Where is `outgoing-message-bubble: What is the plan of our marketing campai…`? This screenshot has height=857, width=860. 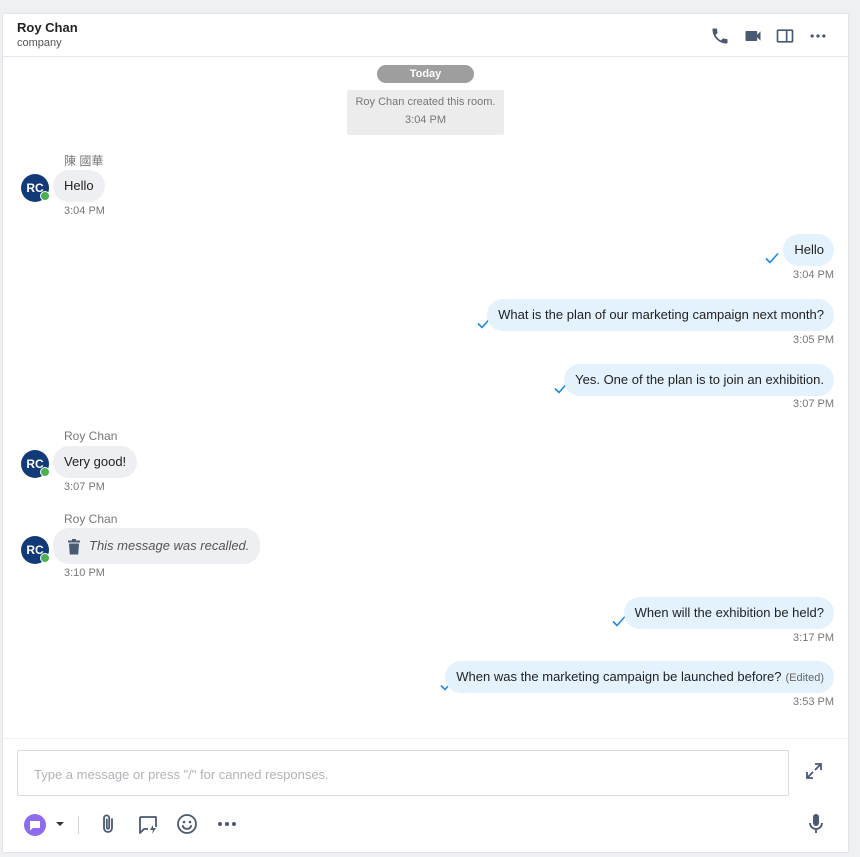
outgoing-message-bubble: What is the plan of our marketing campai… is located at coordinates (660, 315).